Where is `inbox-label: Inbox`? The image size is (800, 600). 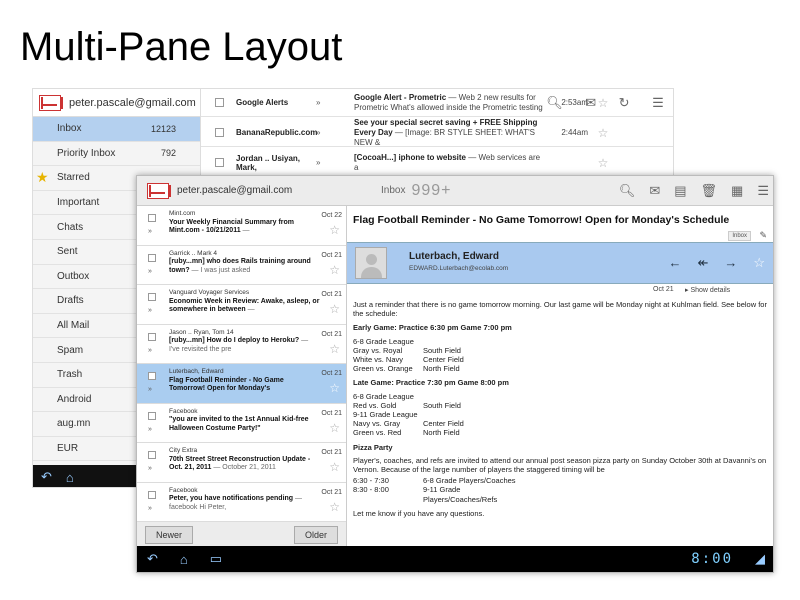
inbox-label: Inbox is located at coordinates (393, 190).